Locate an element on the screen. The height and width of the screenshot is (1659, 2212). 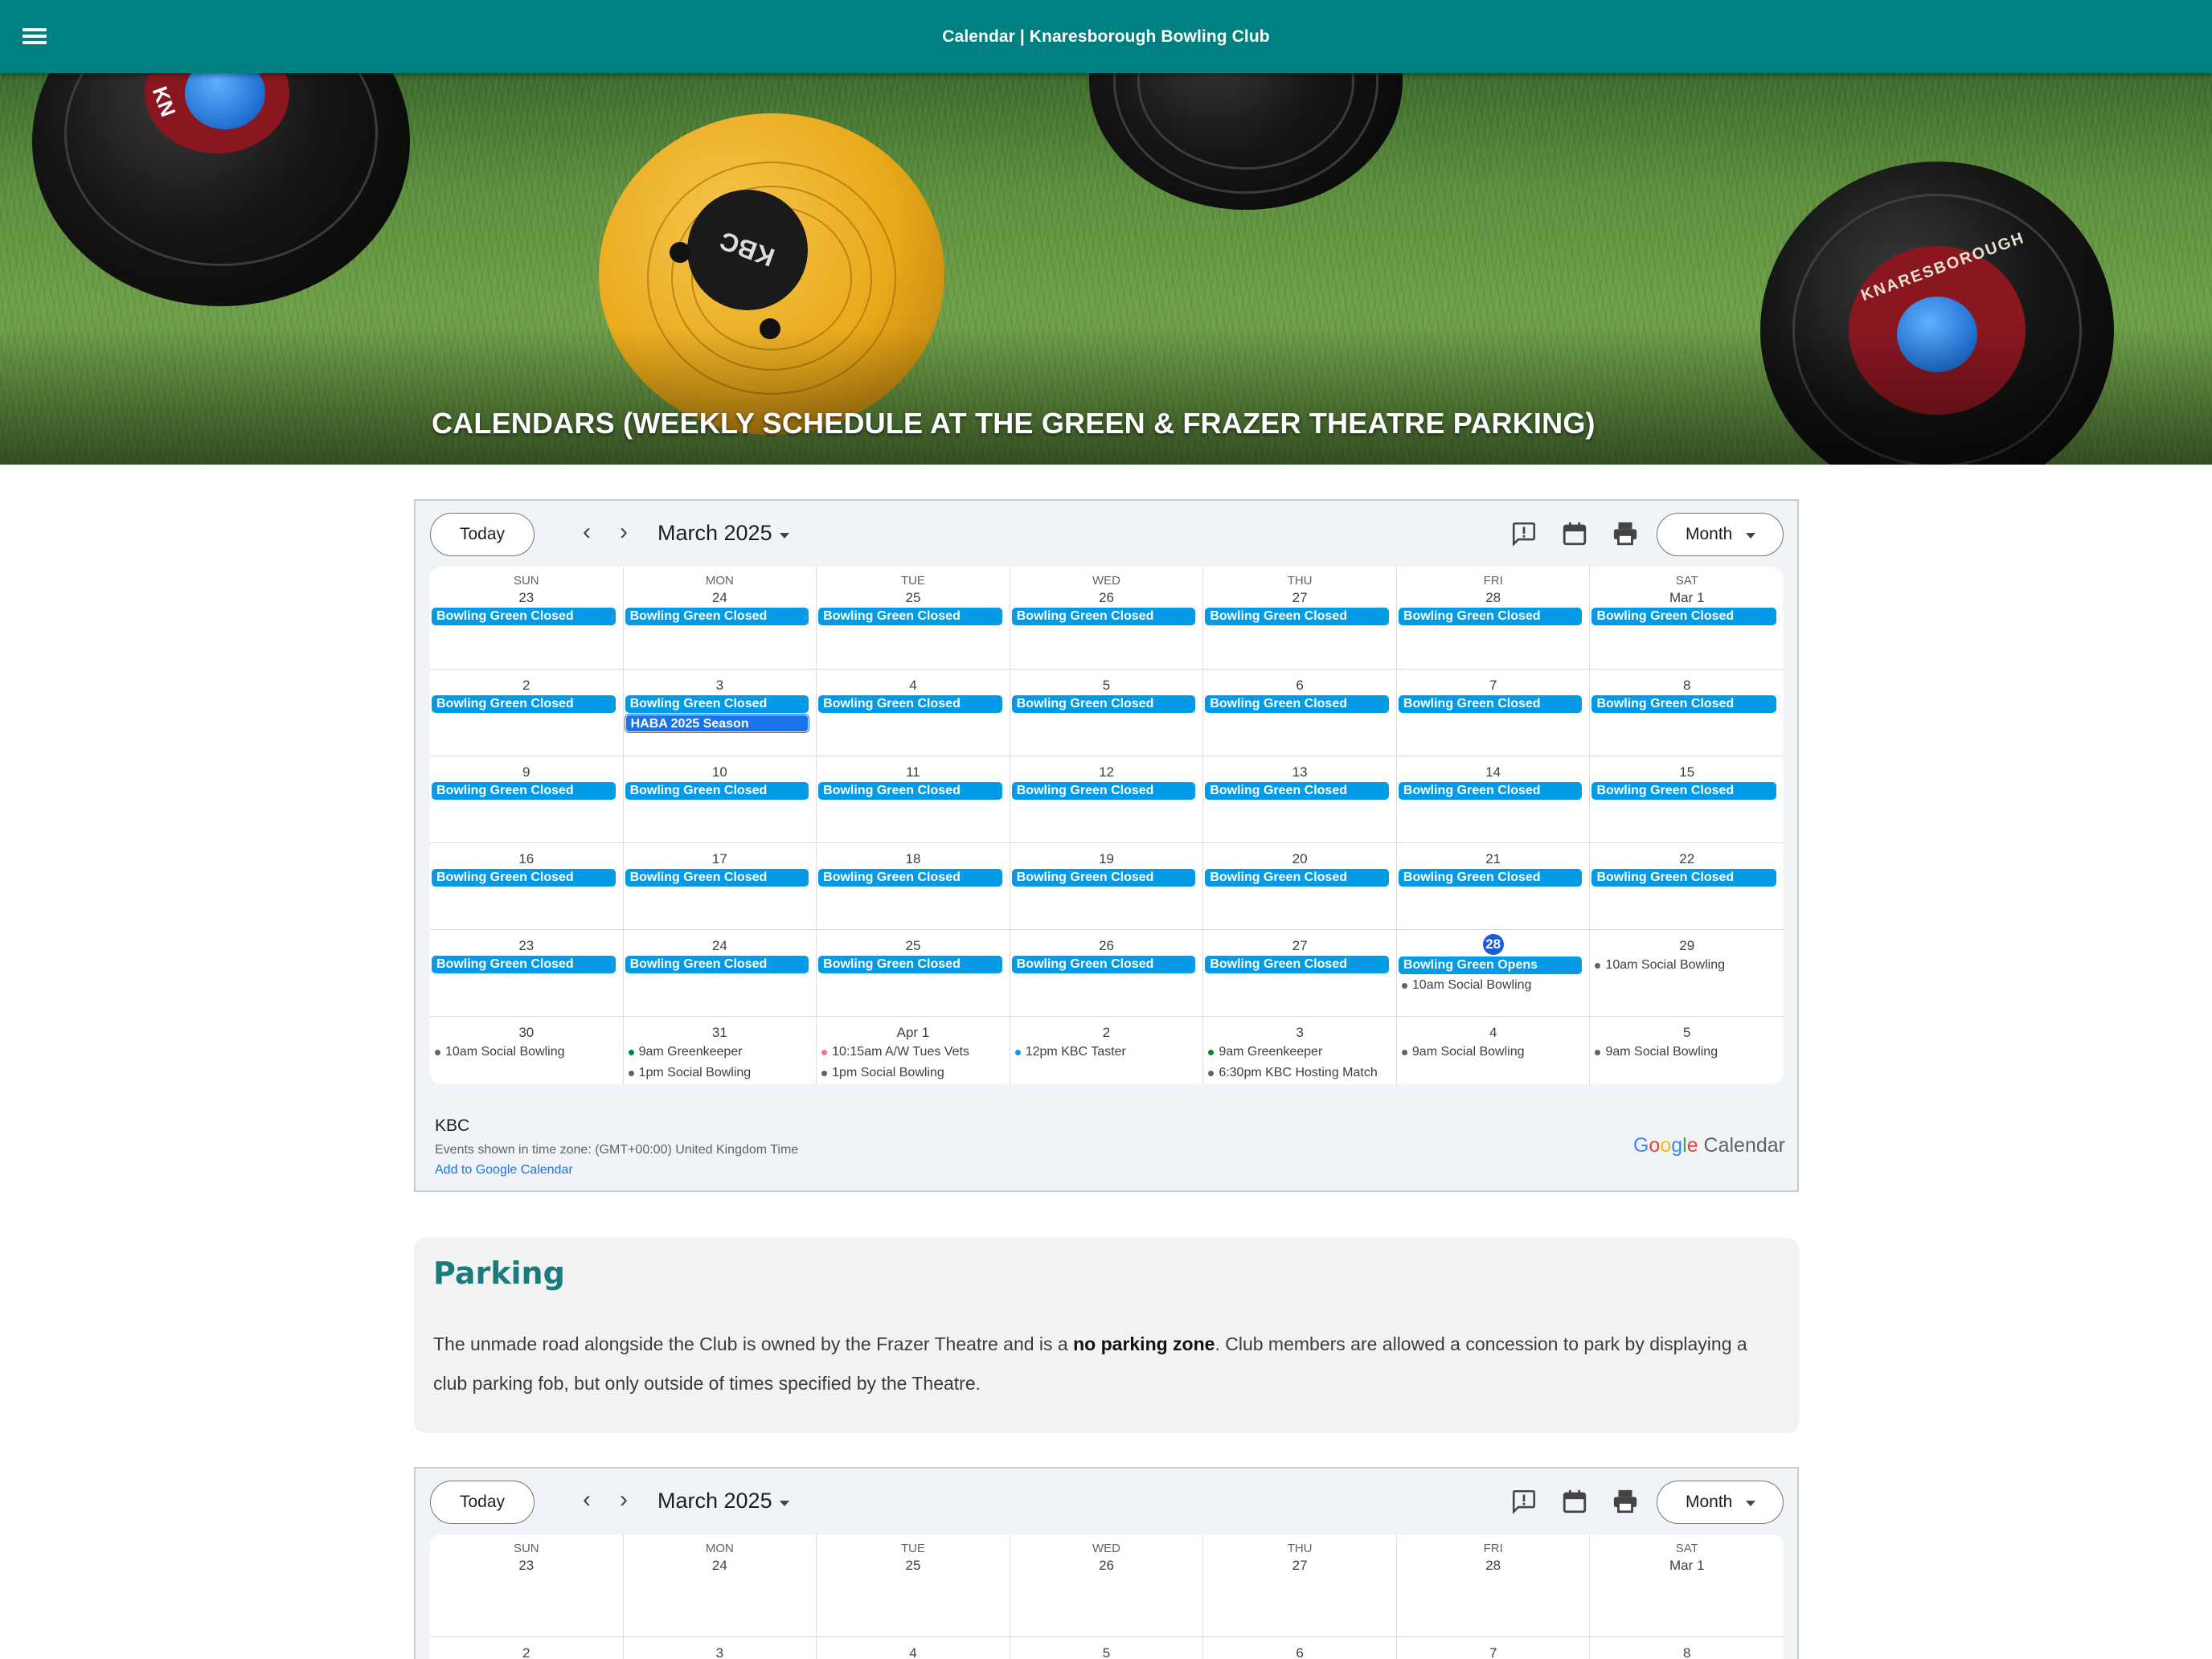
timed-event: 9am Social Bowling is located at coordinates (1494, 1052).